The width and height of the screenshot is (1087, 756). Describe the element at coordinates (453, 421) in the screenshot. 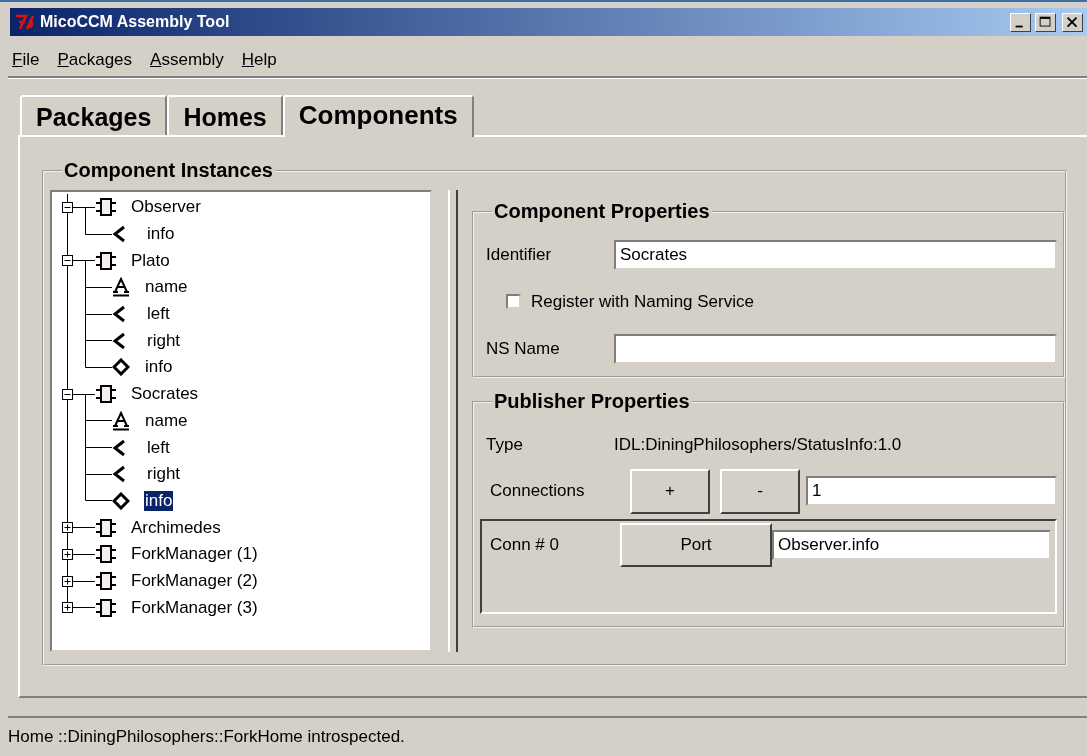

I see `splitter` at that location.